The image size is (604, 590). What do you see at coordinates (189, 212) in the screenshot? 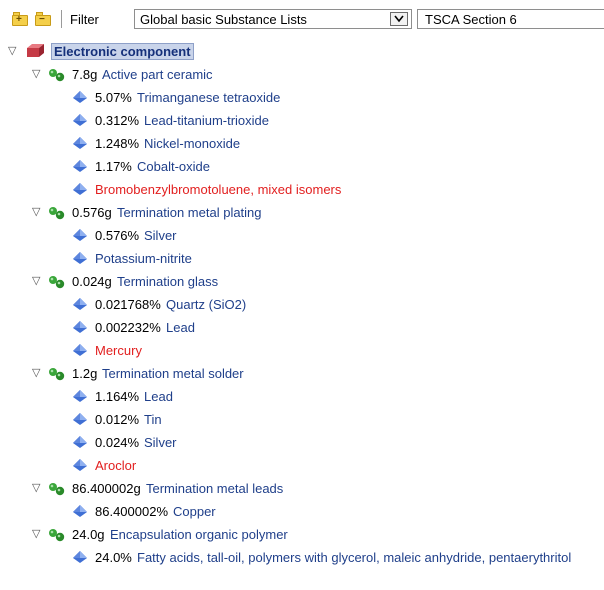
I see `material-name: Termination metal plating` at bounding box center [189, 212].